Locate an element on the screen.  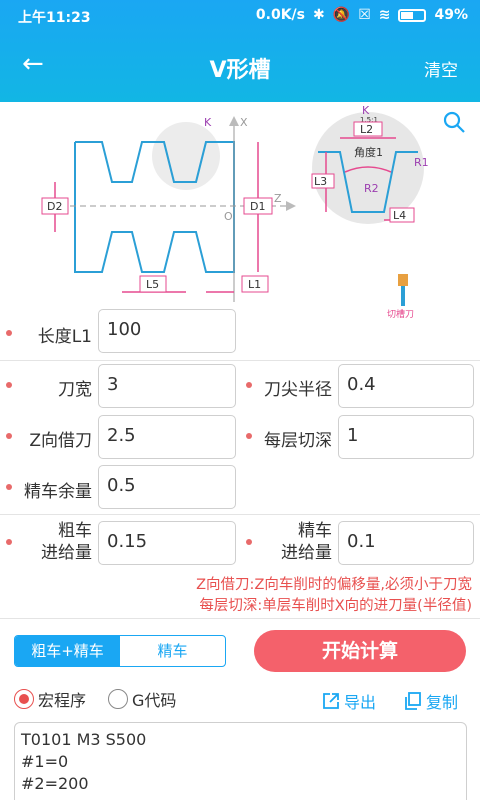
label-rough-feed: 粗车 进给量 is located at coordinates (66, 542).